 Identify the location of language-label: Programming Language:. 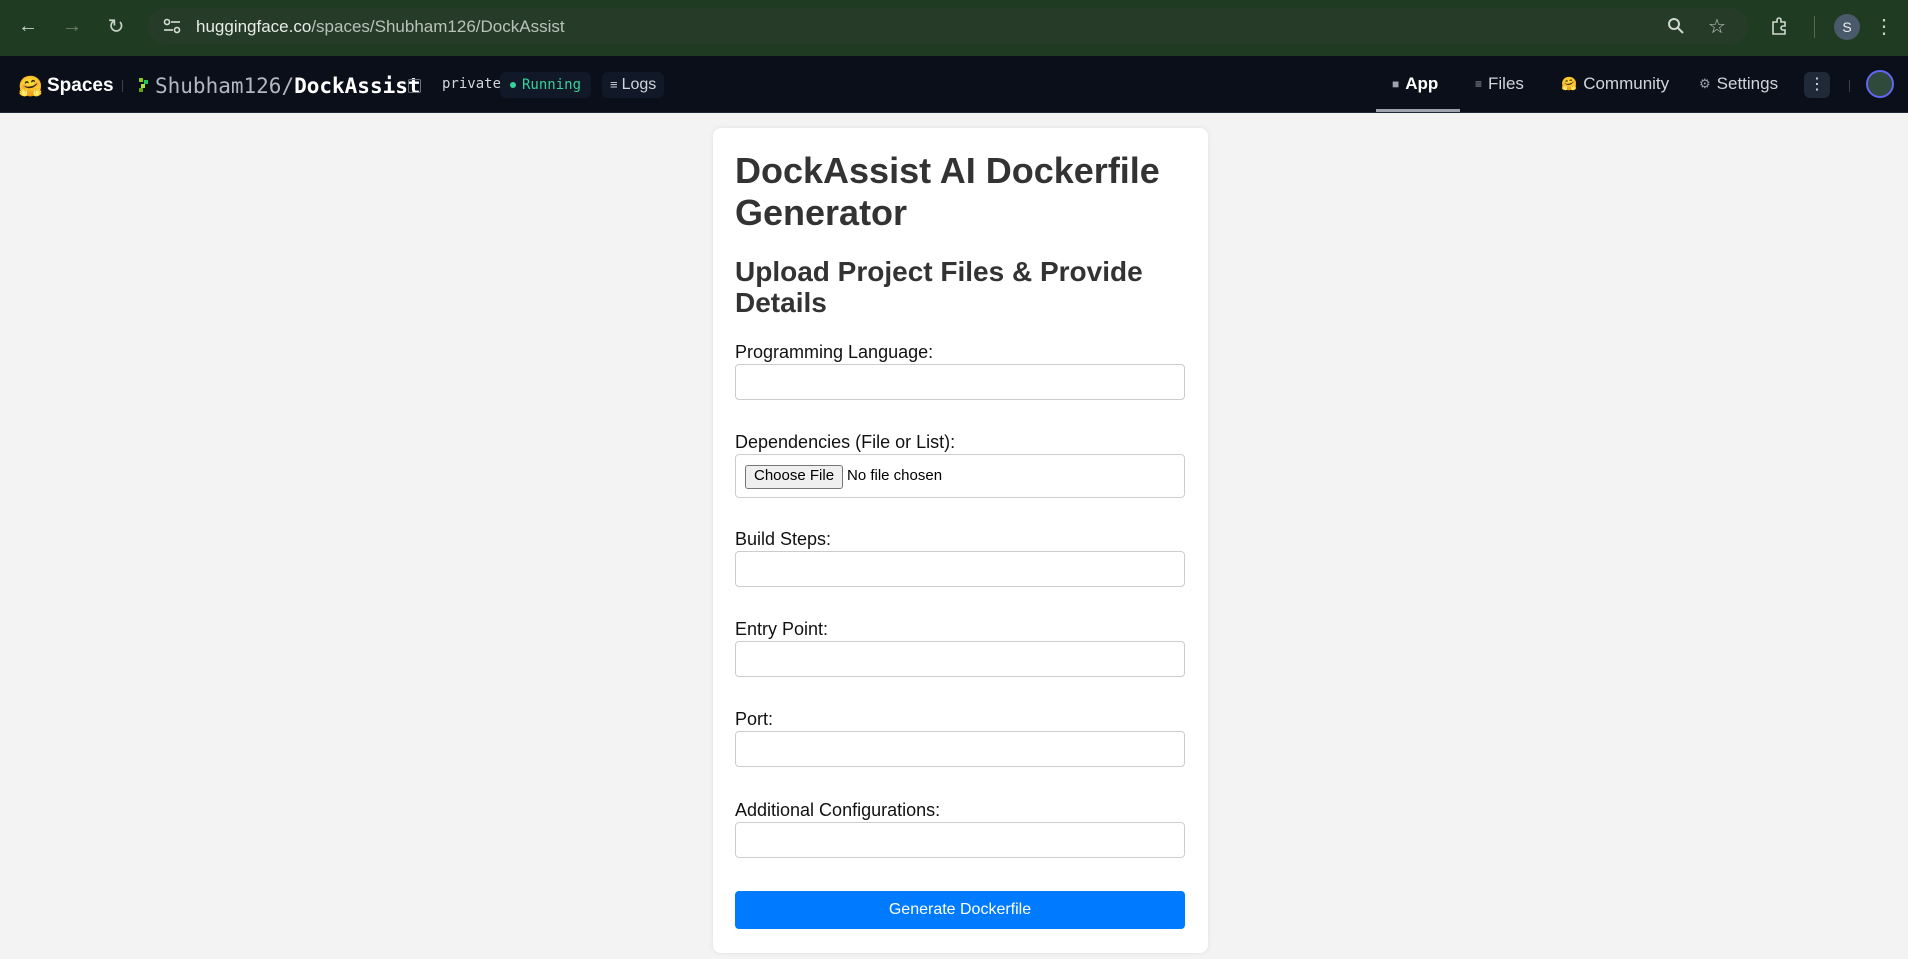
(834, 352).